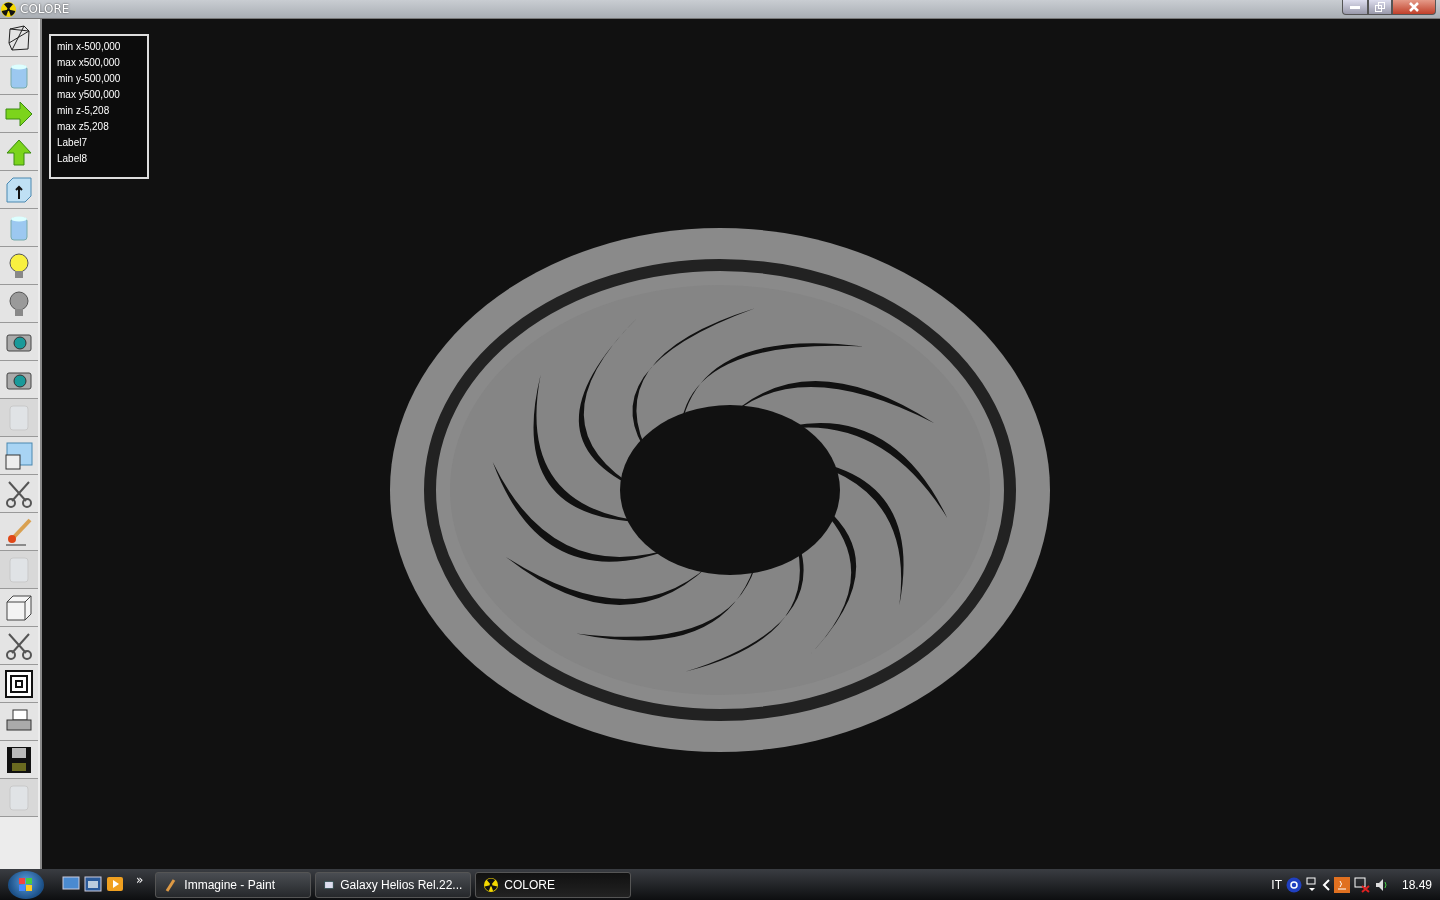 This screenshot has height=900, width=1440. I want to click on window-icon, so click(329, 884).